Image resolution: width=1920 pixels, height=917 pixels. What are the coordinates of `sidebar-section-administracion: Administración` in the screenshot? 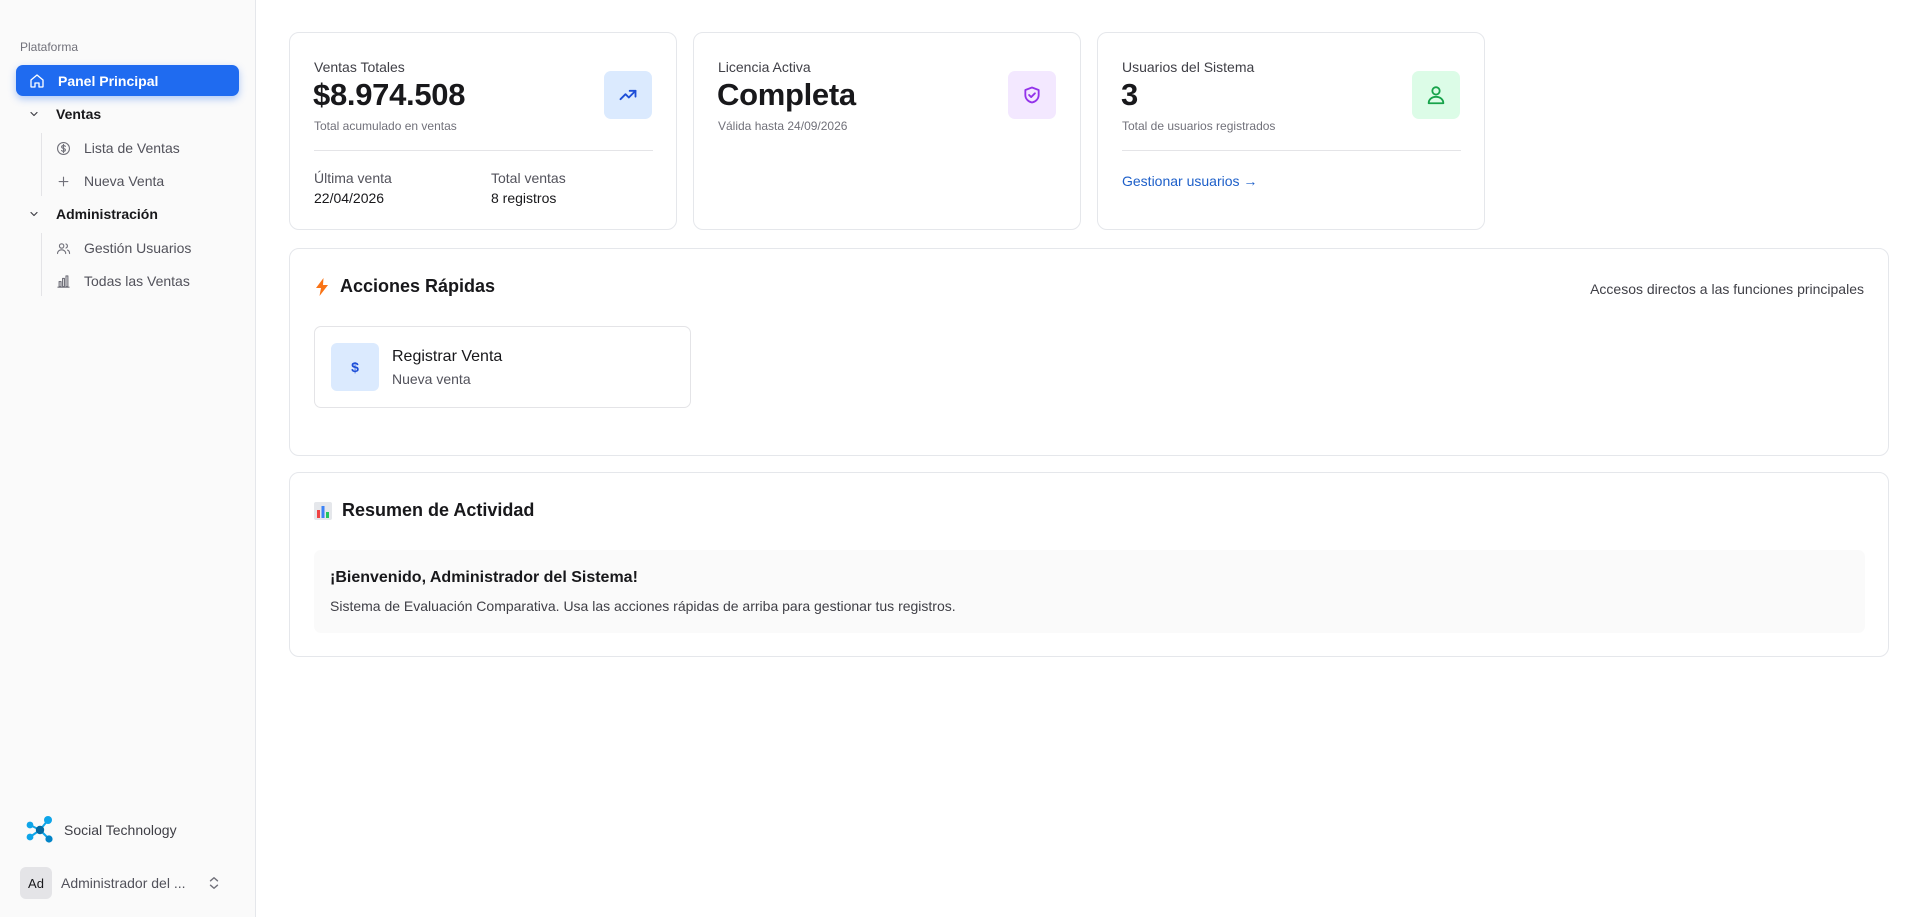 It's located at (127, 214).